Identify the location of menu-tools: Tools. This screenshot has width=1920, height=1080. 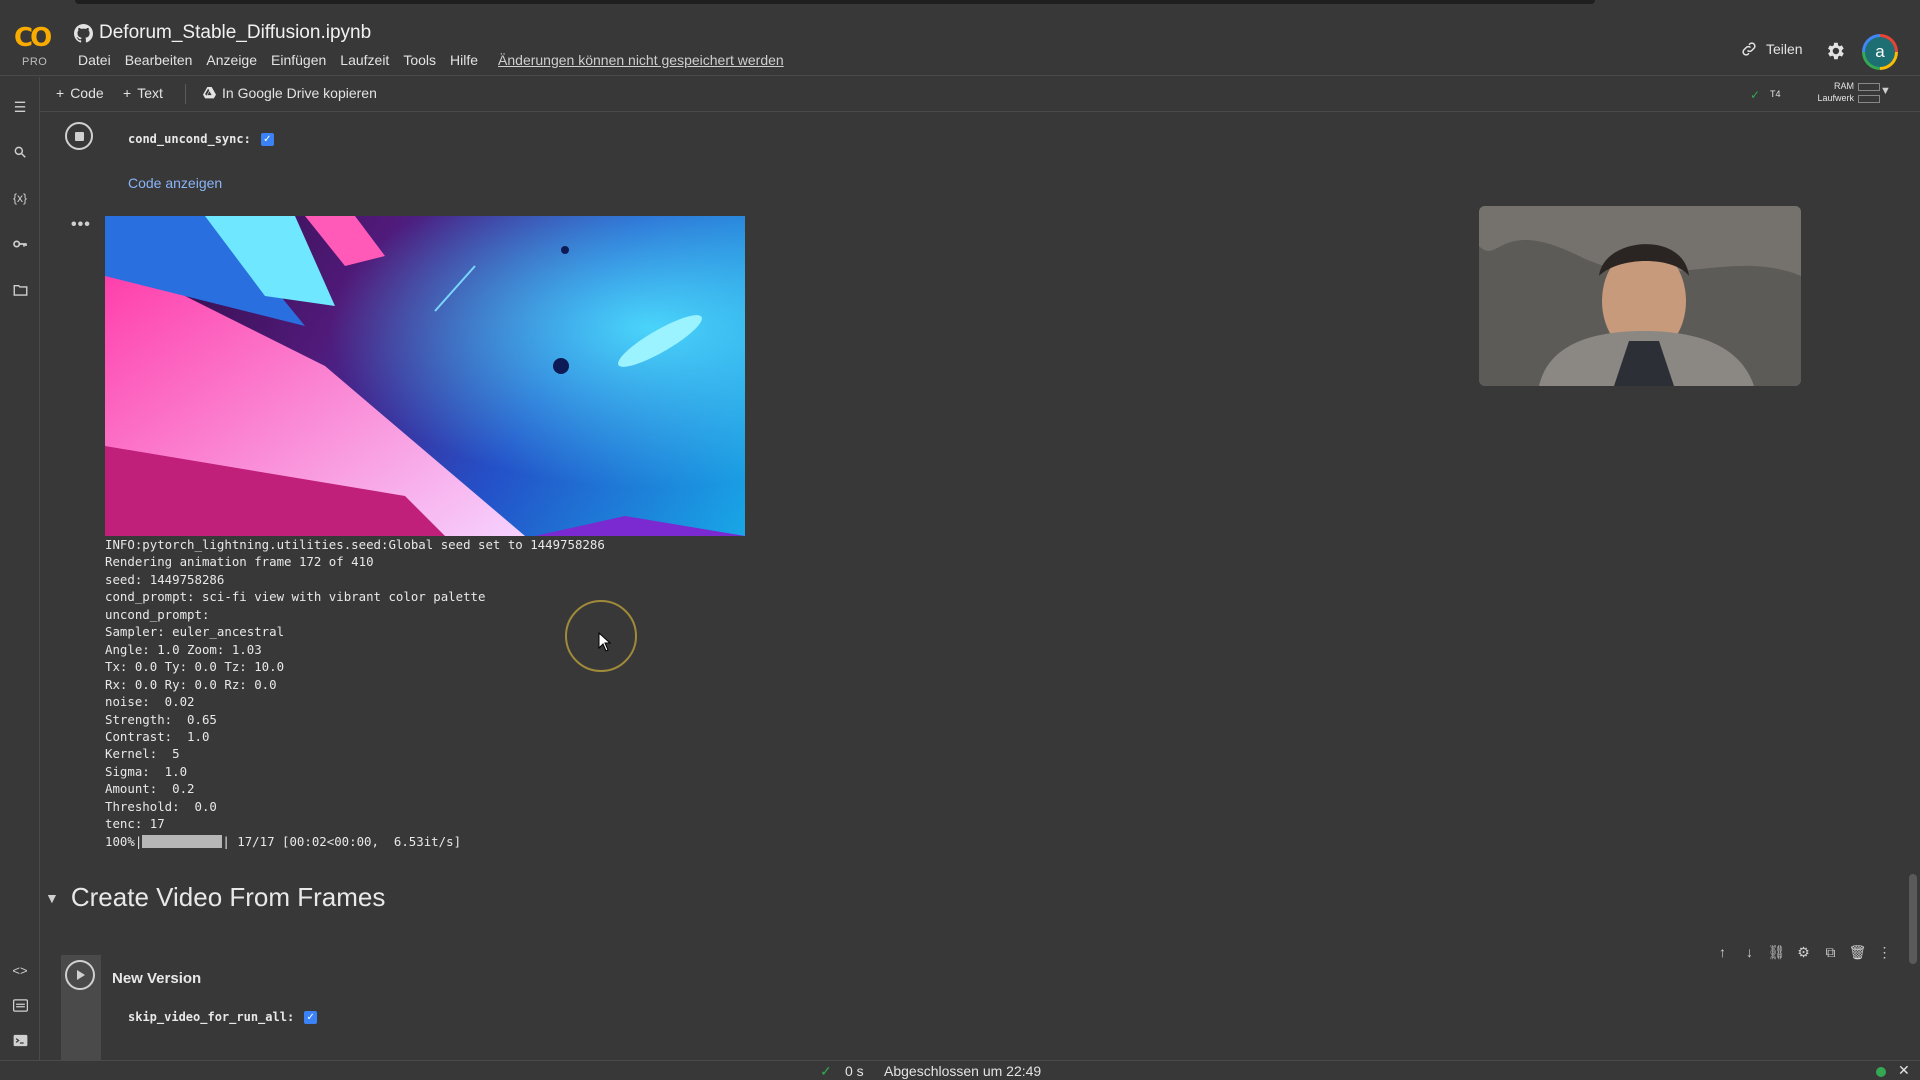
(419, 60).